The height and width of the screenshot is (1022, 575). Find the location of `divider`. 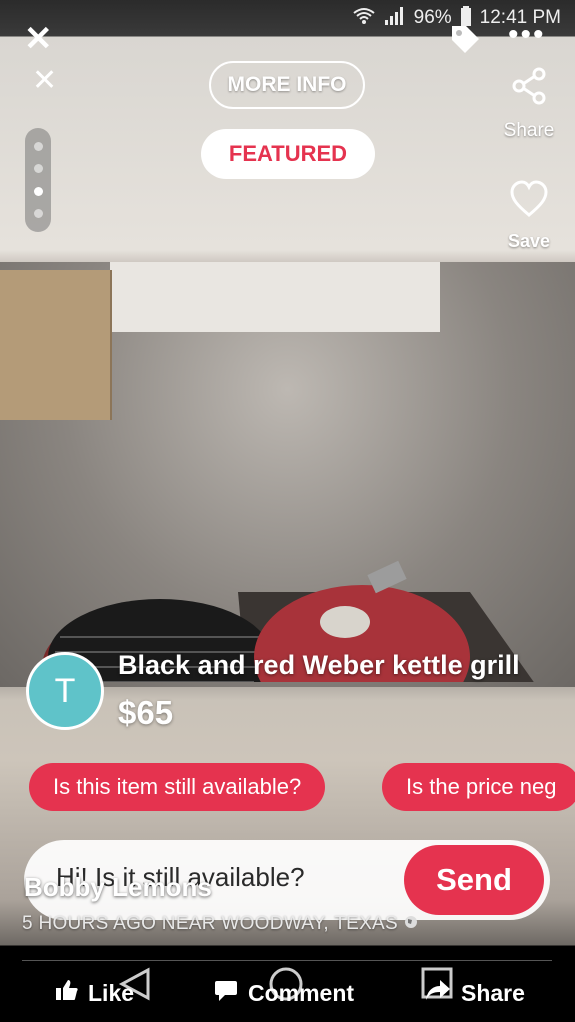

divider is located at coordinates (287, 960).